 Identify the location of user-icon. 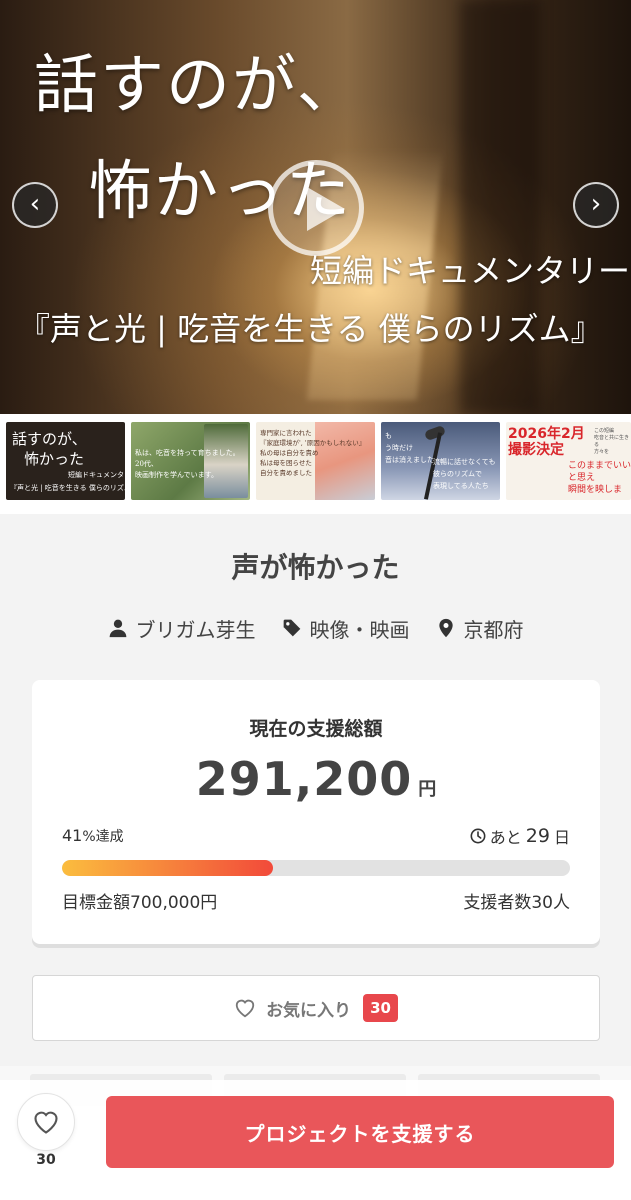
(117, 628).